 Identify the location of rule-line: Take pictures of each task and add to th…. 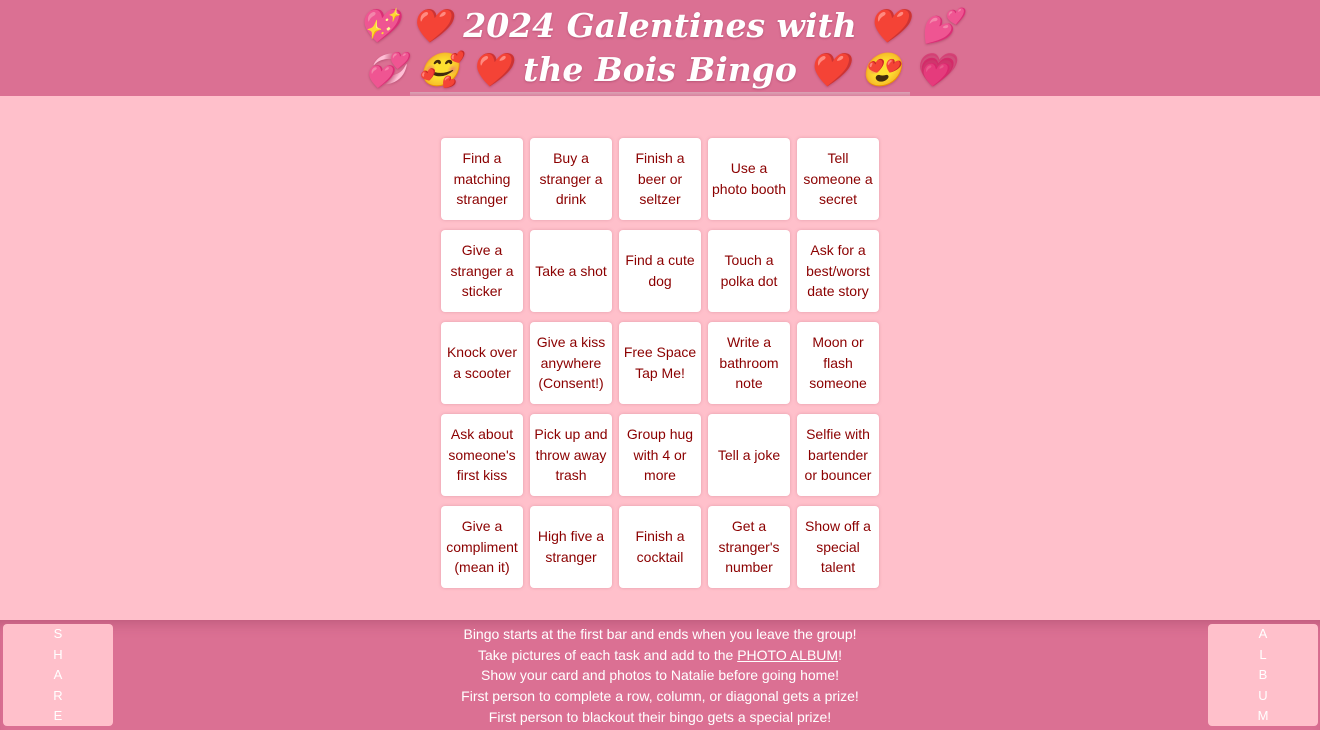
(660, 655).